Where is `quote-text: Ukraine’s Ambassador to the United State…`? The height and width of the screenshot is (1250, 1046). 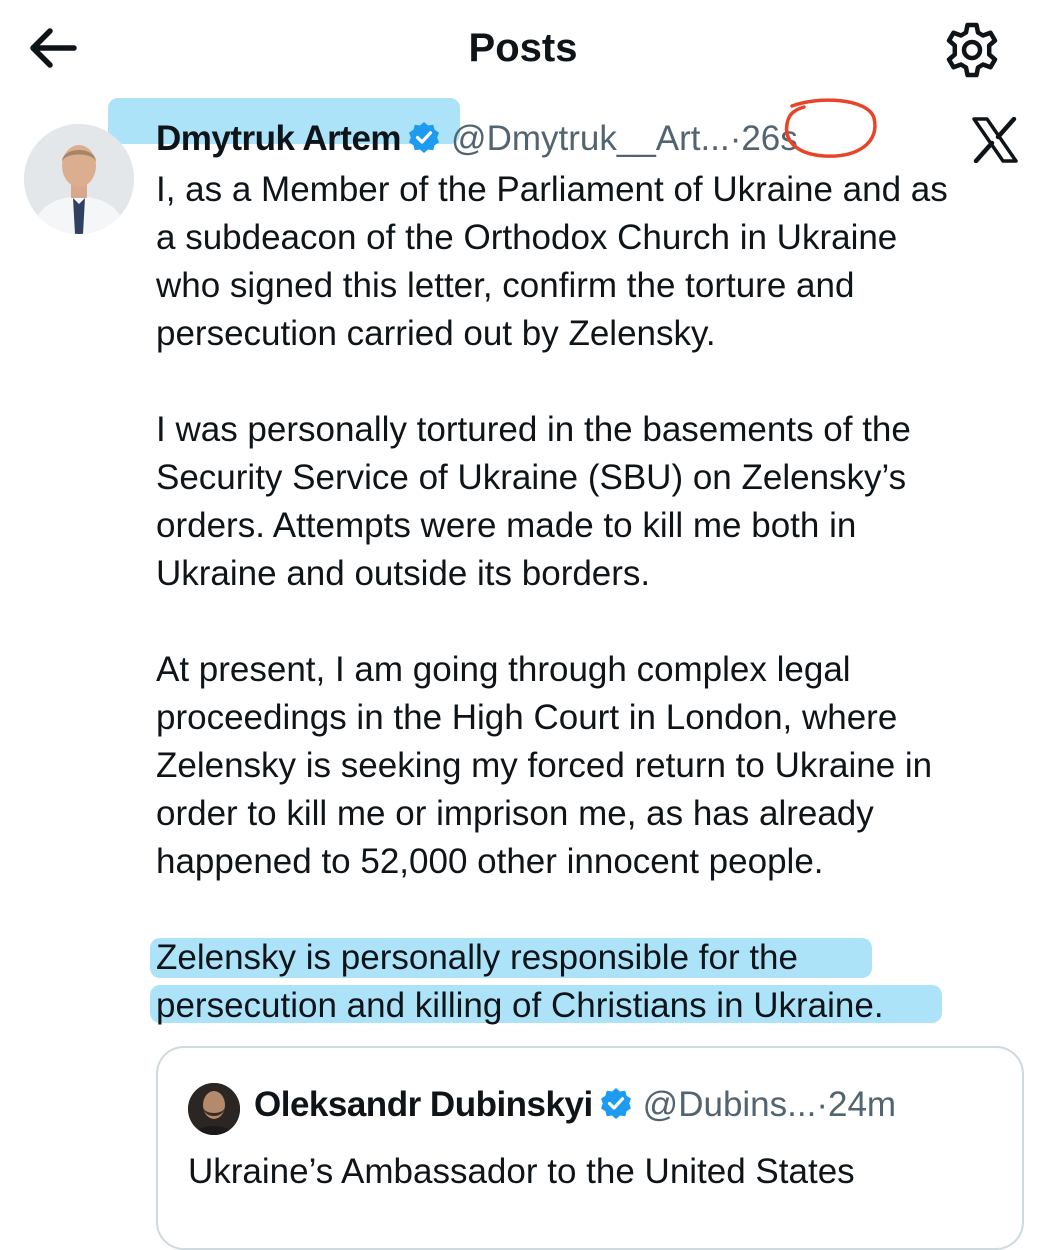
quote-text: Ukraine’s Ambassador to the United State… is located at coordinates (521, 1171).